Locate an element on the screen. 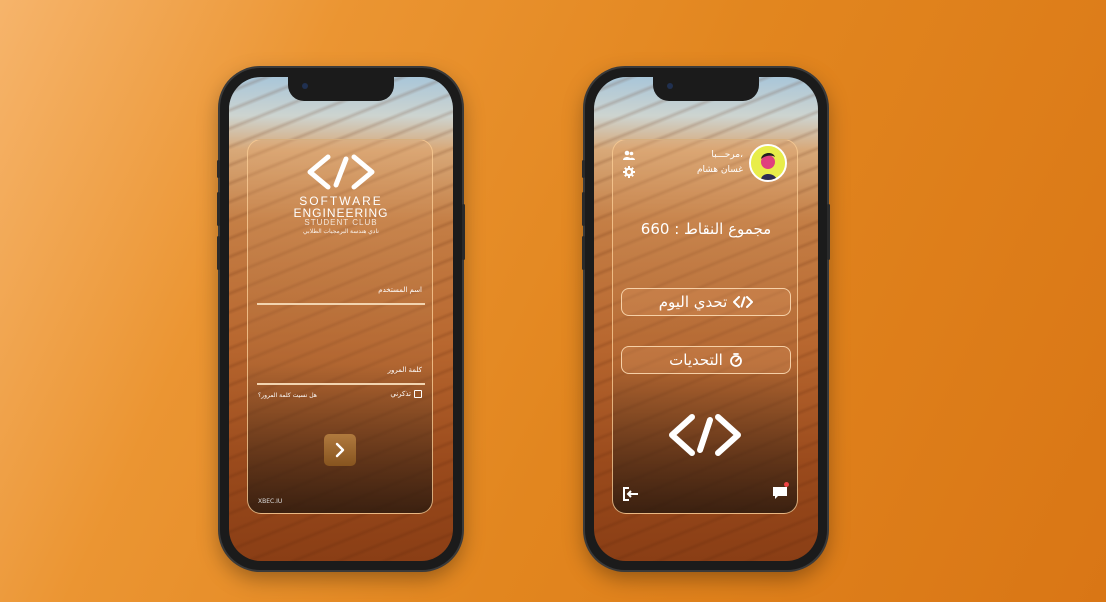 This screenshot has width=1106, height=602. logout-icon is located at coordinates (631, 493).